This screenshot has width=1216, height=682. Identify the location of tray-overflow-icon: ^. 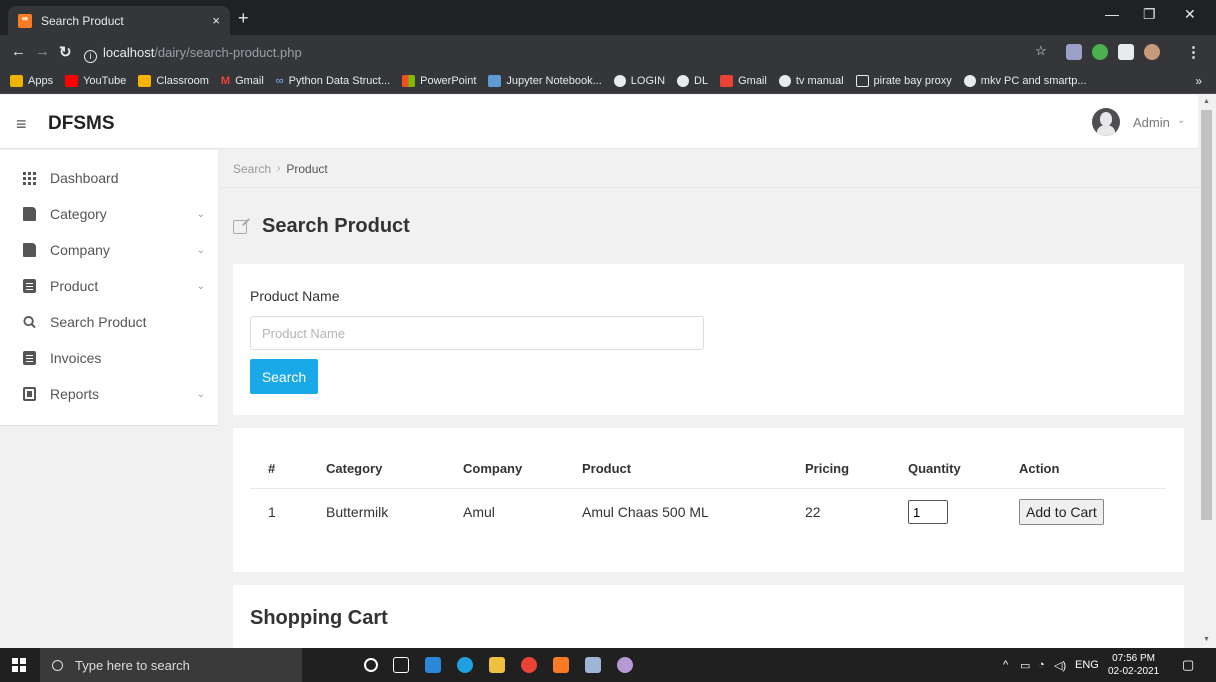
(1005, 665).